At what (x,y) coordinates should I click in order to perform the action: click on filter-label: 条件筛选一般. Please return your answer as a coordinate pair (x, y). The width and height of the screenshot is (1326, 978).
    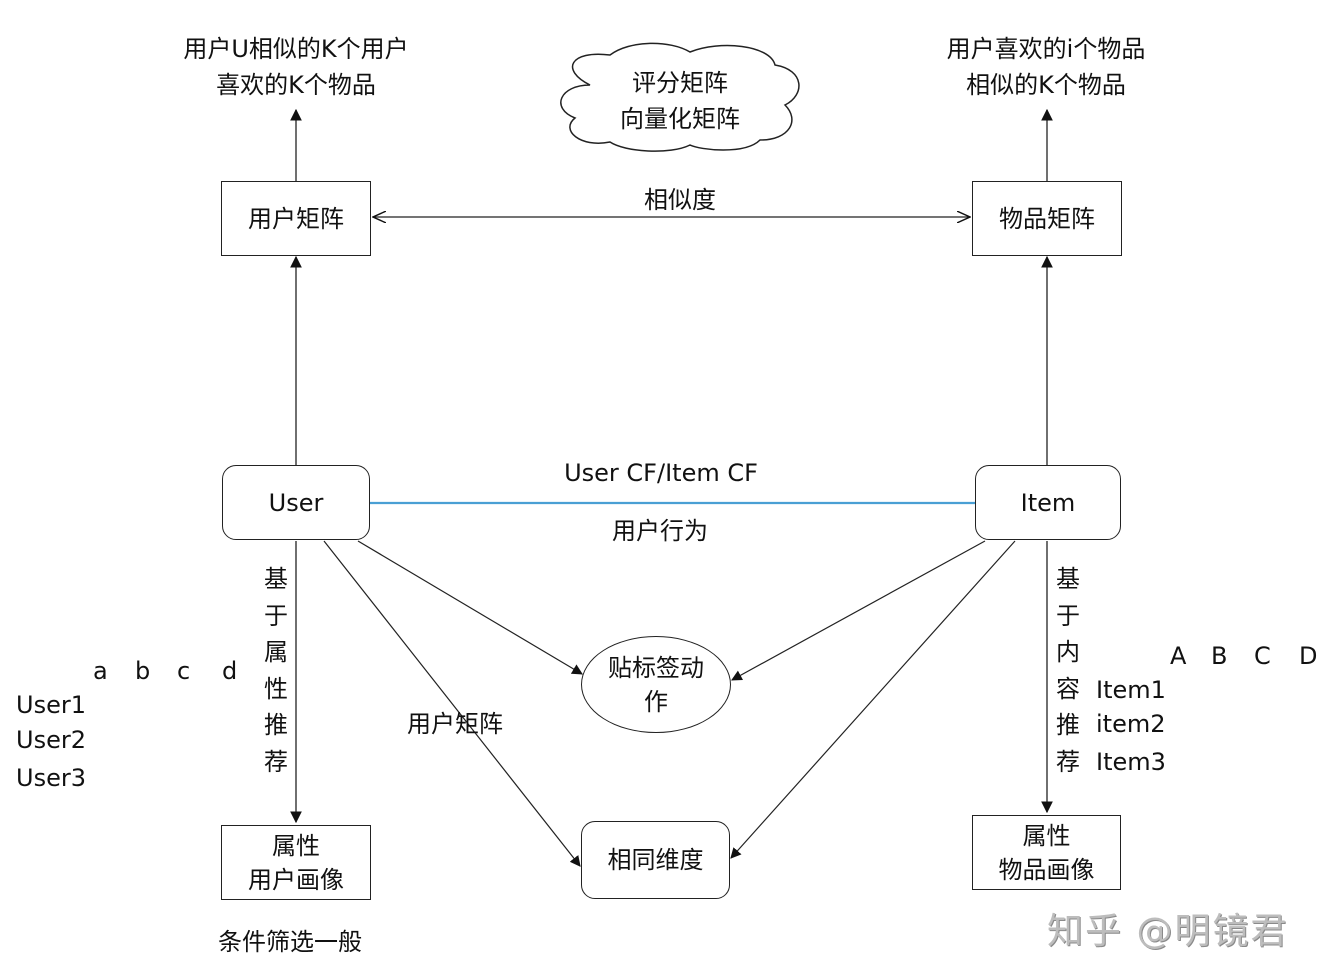
    Looking at the image, I should click on (290, 942).